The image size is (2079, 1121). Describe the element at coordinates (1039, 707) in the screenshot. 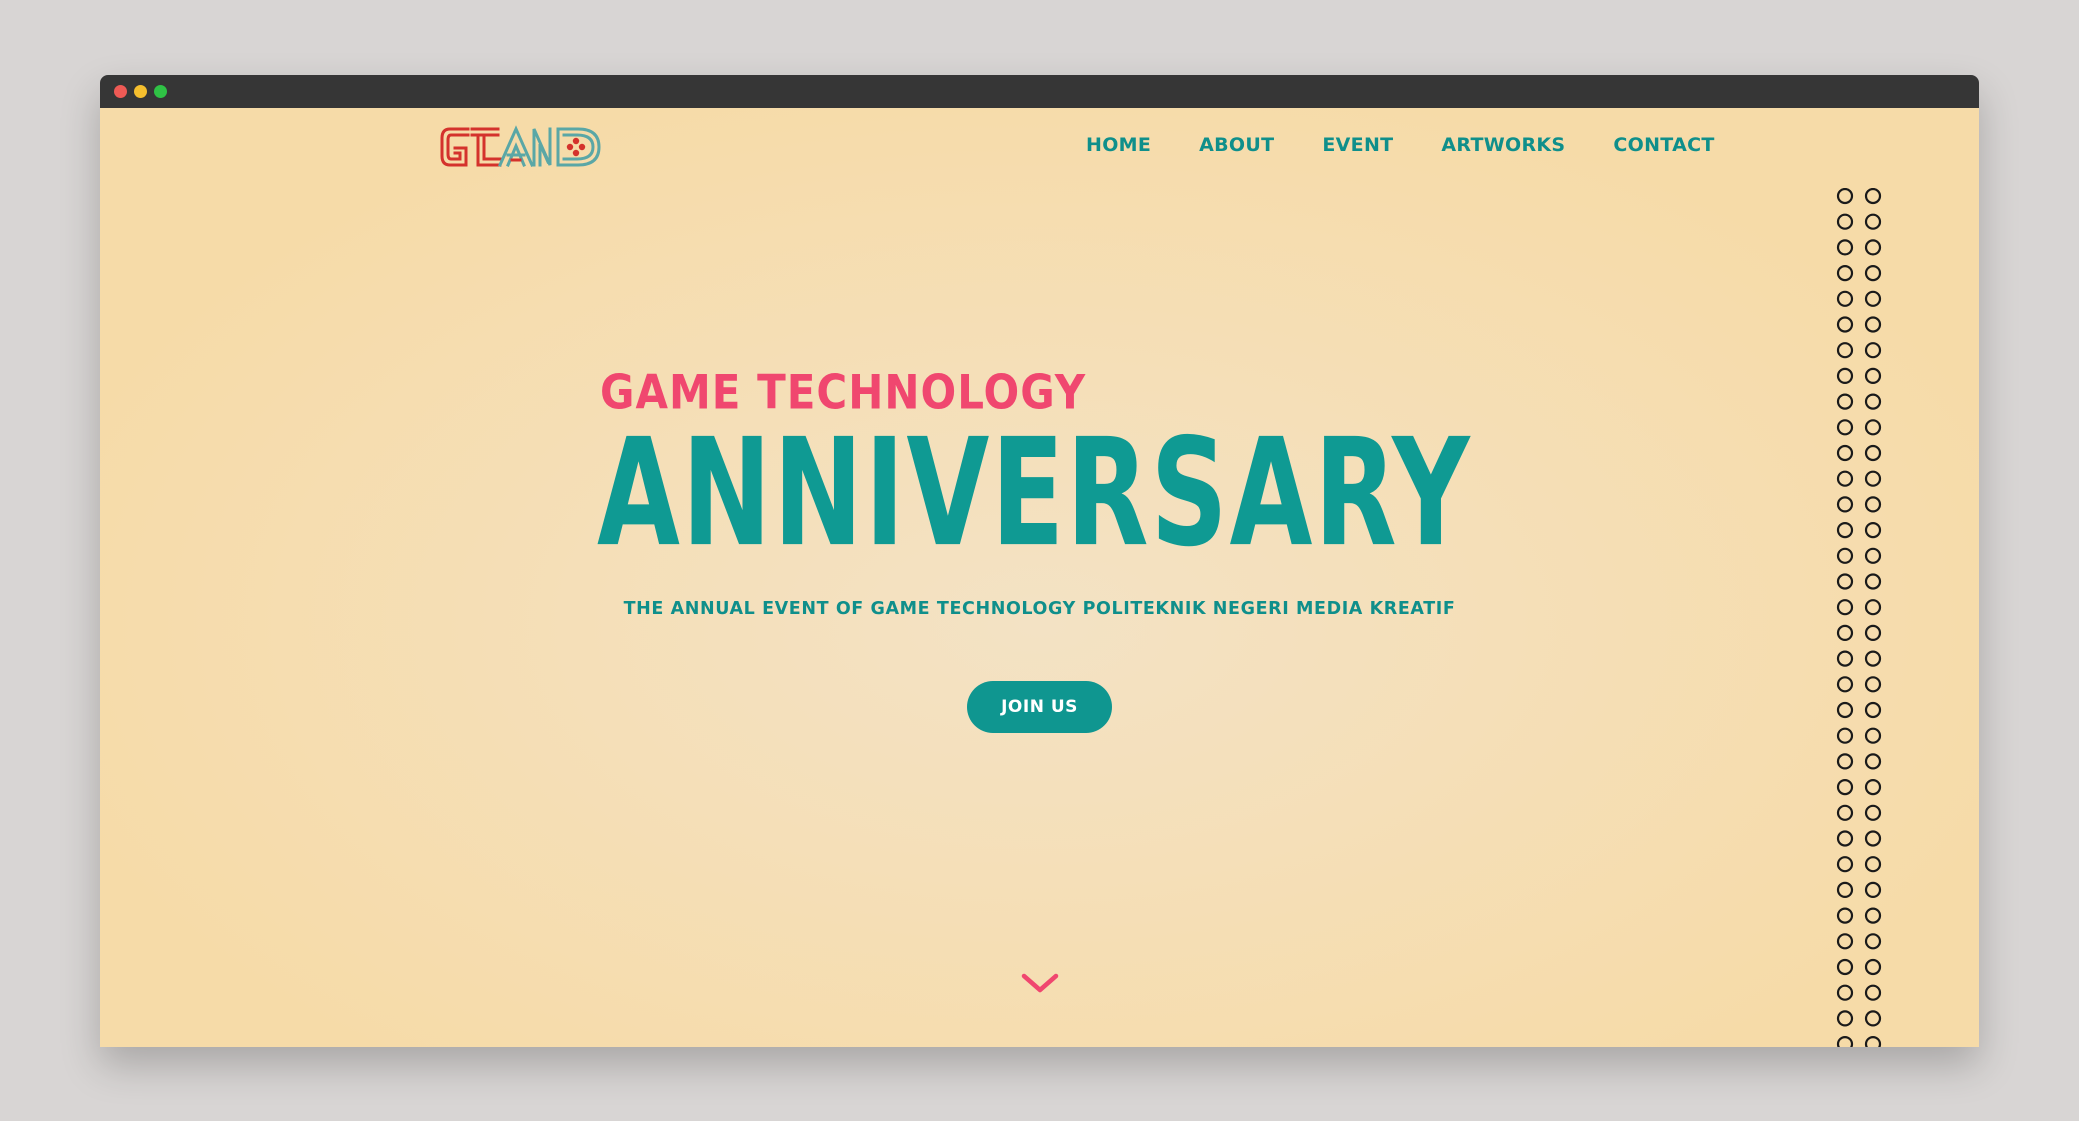

I see `join-us-button: JOIN US` at that location.